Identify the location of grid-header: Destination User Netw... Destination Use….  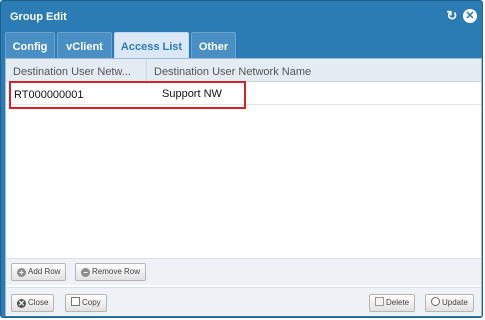
(243, 70).